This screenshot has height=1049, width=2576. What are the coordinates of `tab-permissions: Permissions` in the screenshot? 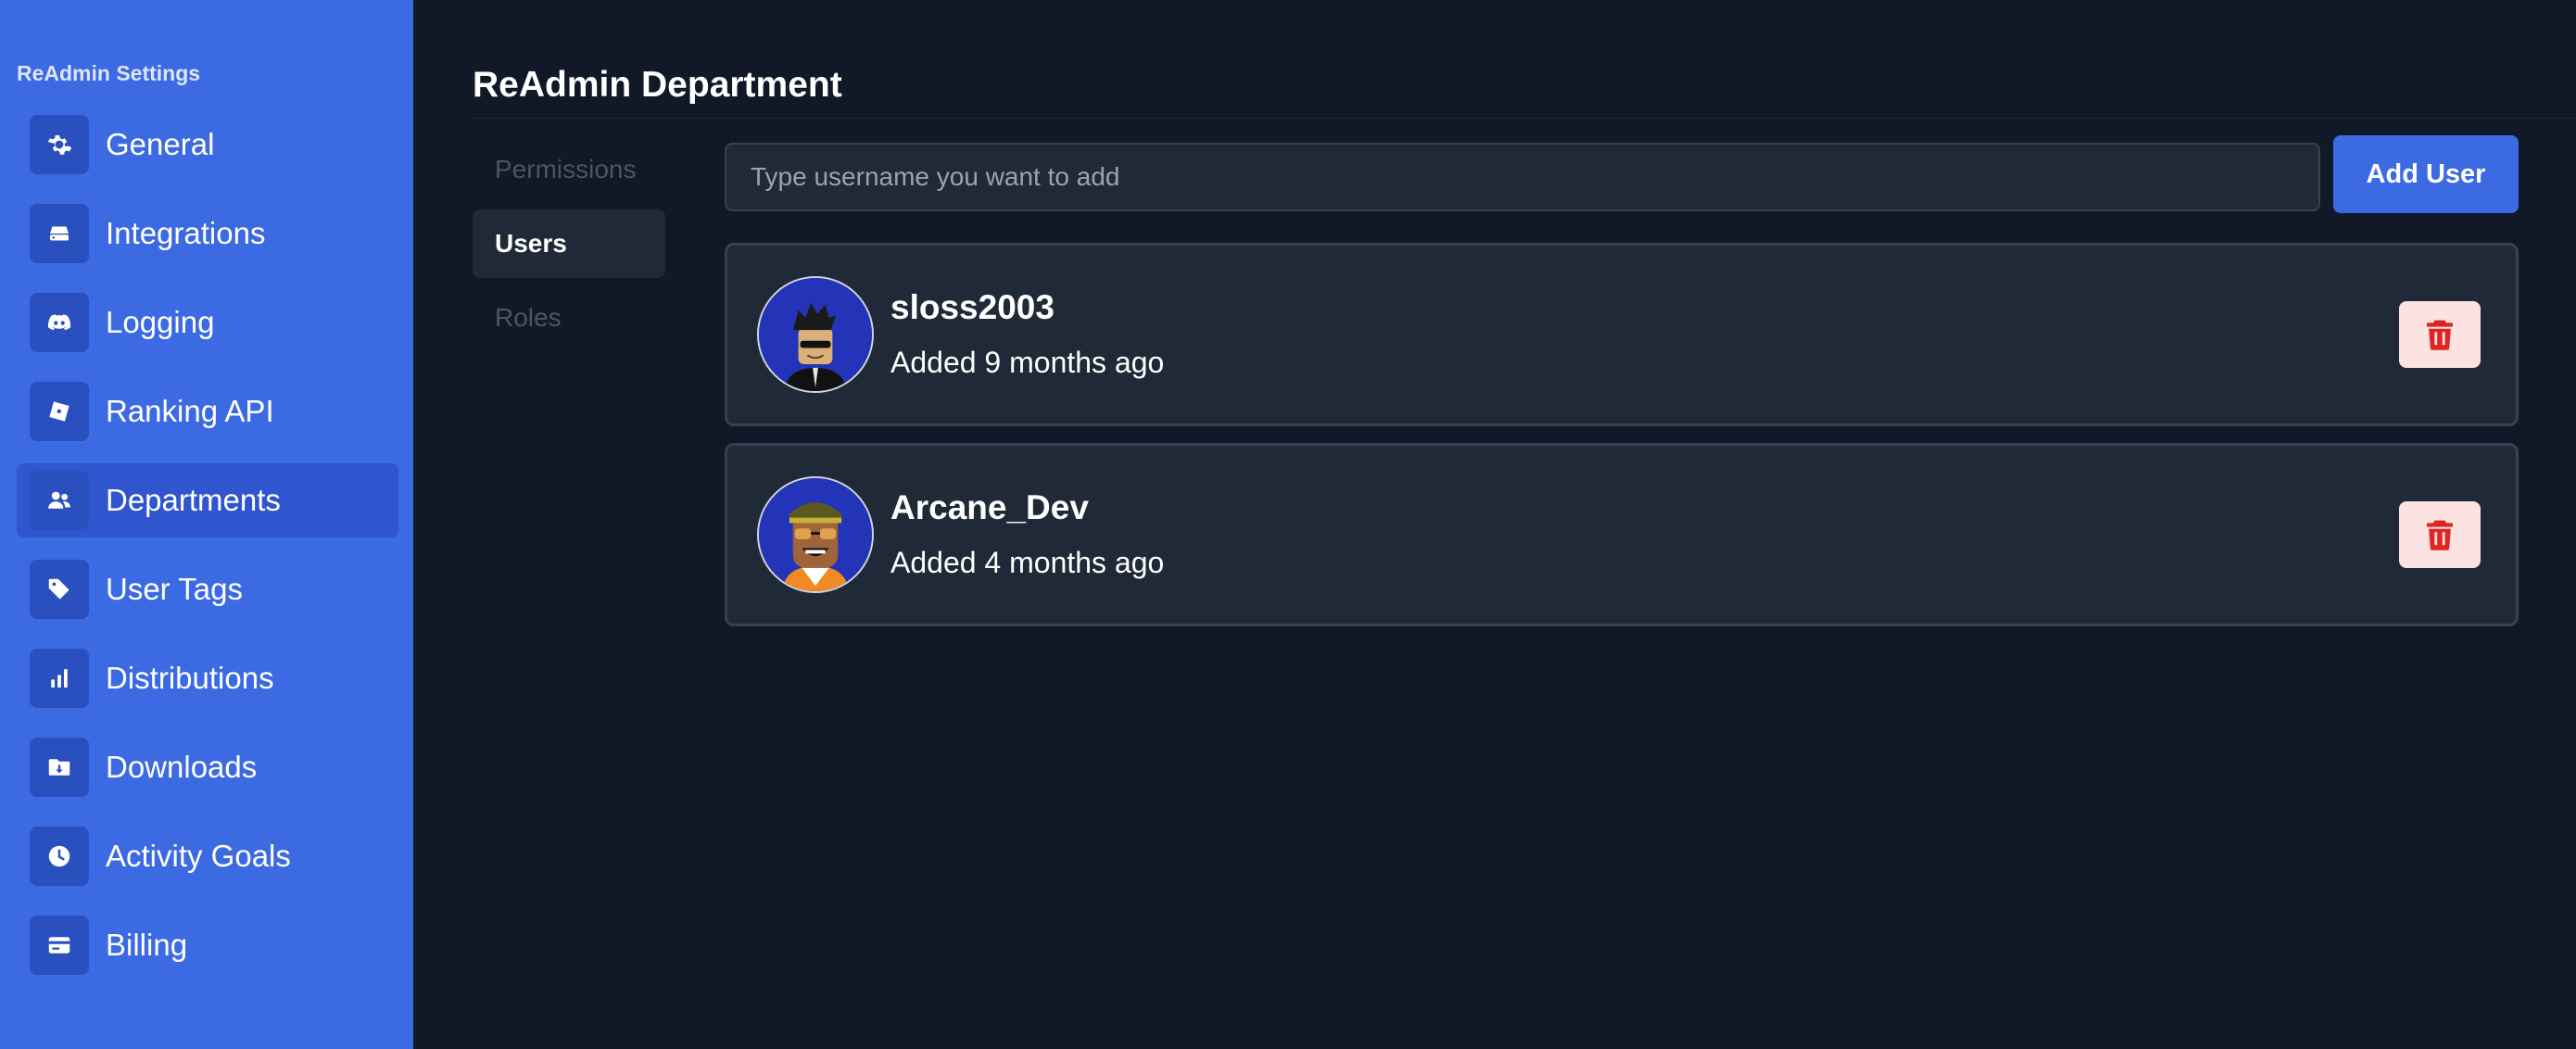 It's located at (569, 169).